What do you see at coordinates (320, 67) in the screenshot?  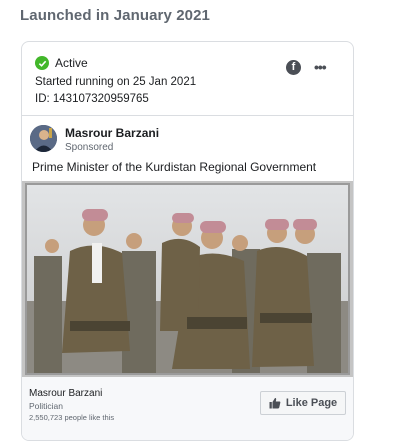 I see `more-icon: •••` at bounding box center [320, 67].